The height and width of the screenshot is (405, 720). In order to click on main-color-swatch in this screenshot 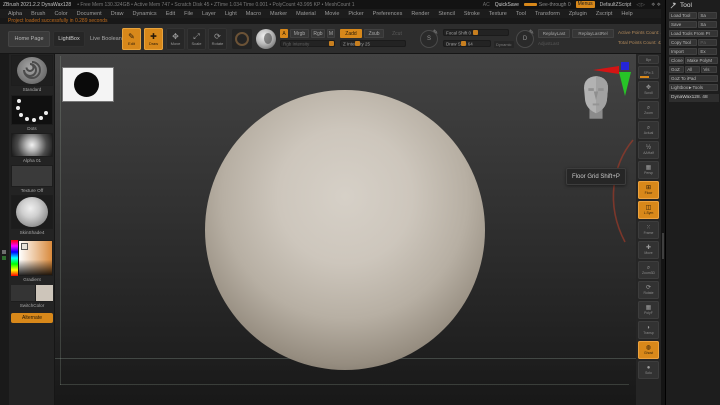, I will do `click(23, 293)`.